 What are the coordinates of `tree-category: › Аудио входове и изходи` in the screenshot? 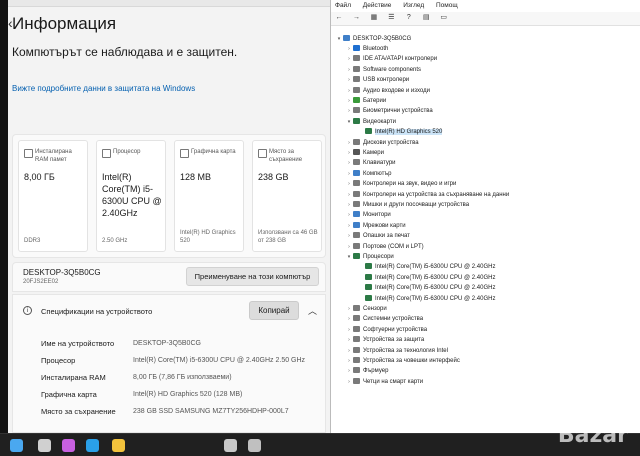 It's located at (387, 91).